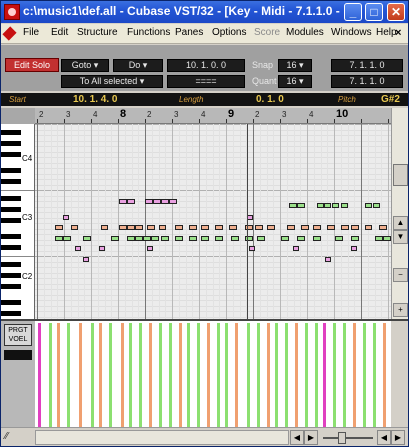 This screenshot has width=409, height=447. What do you see at coordinates (399, 213) in the screenshot?
I see `vertical-scrollbar: ▲ ▼ − +` at bounding box center [399, 213].